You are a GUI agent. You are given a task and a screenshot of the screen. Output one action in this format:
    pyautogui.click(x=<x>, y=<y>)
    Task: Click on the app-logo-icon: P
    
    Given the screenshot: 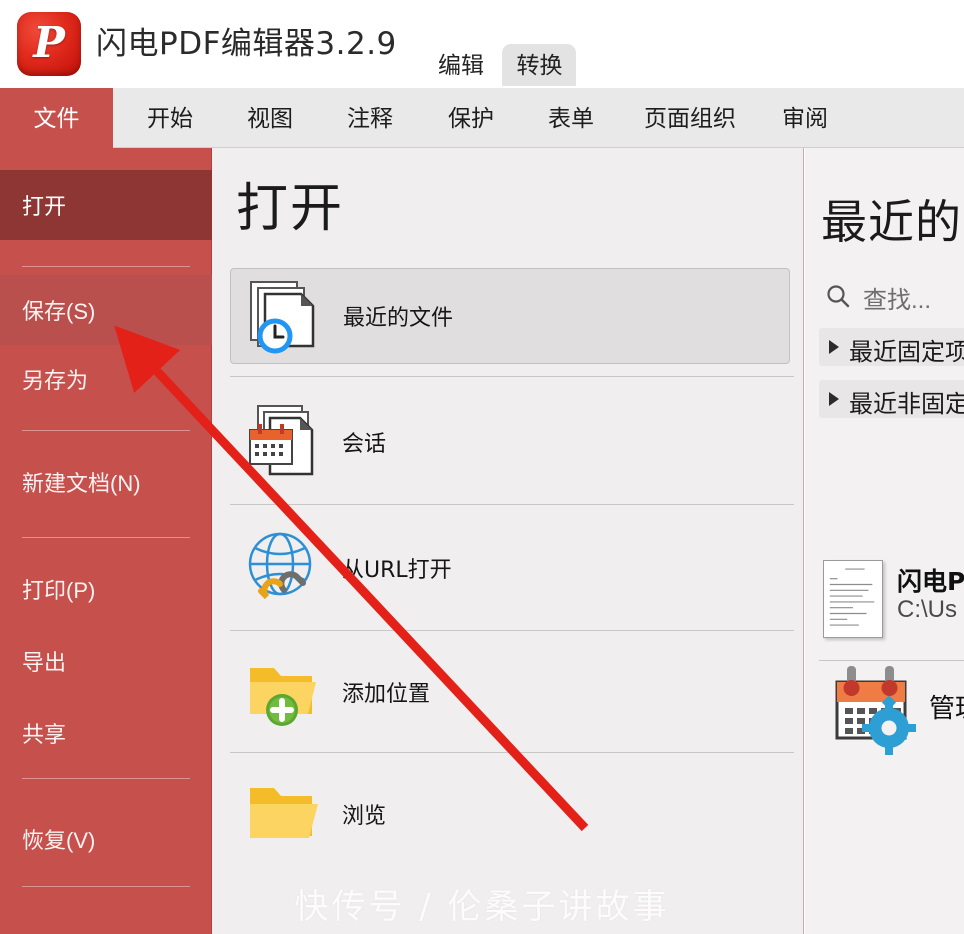 What is the action you would take?
    pyautogui.click(x=49, y=44)
    